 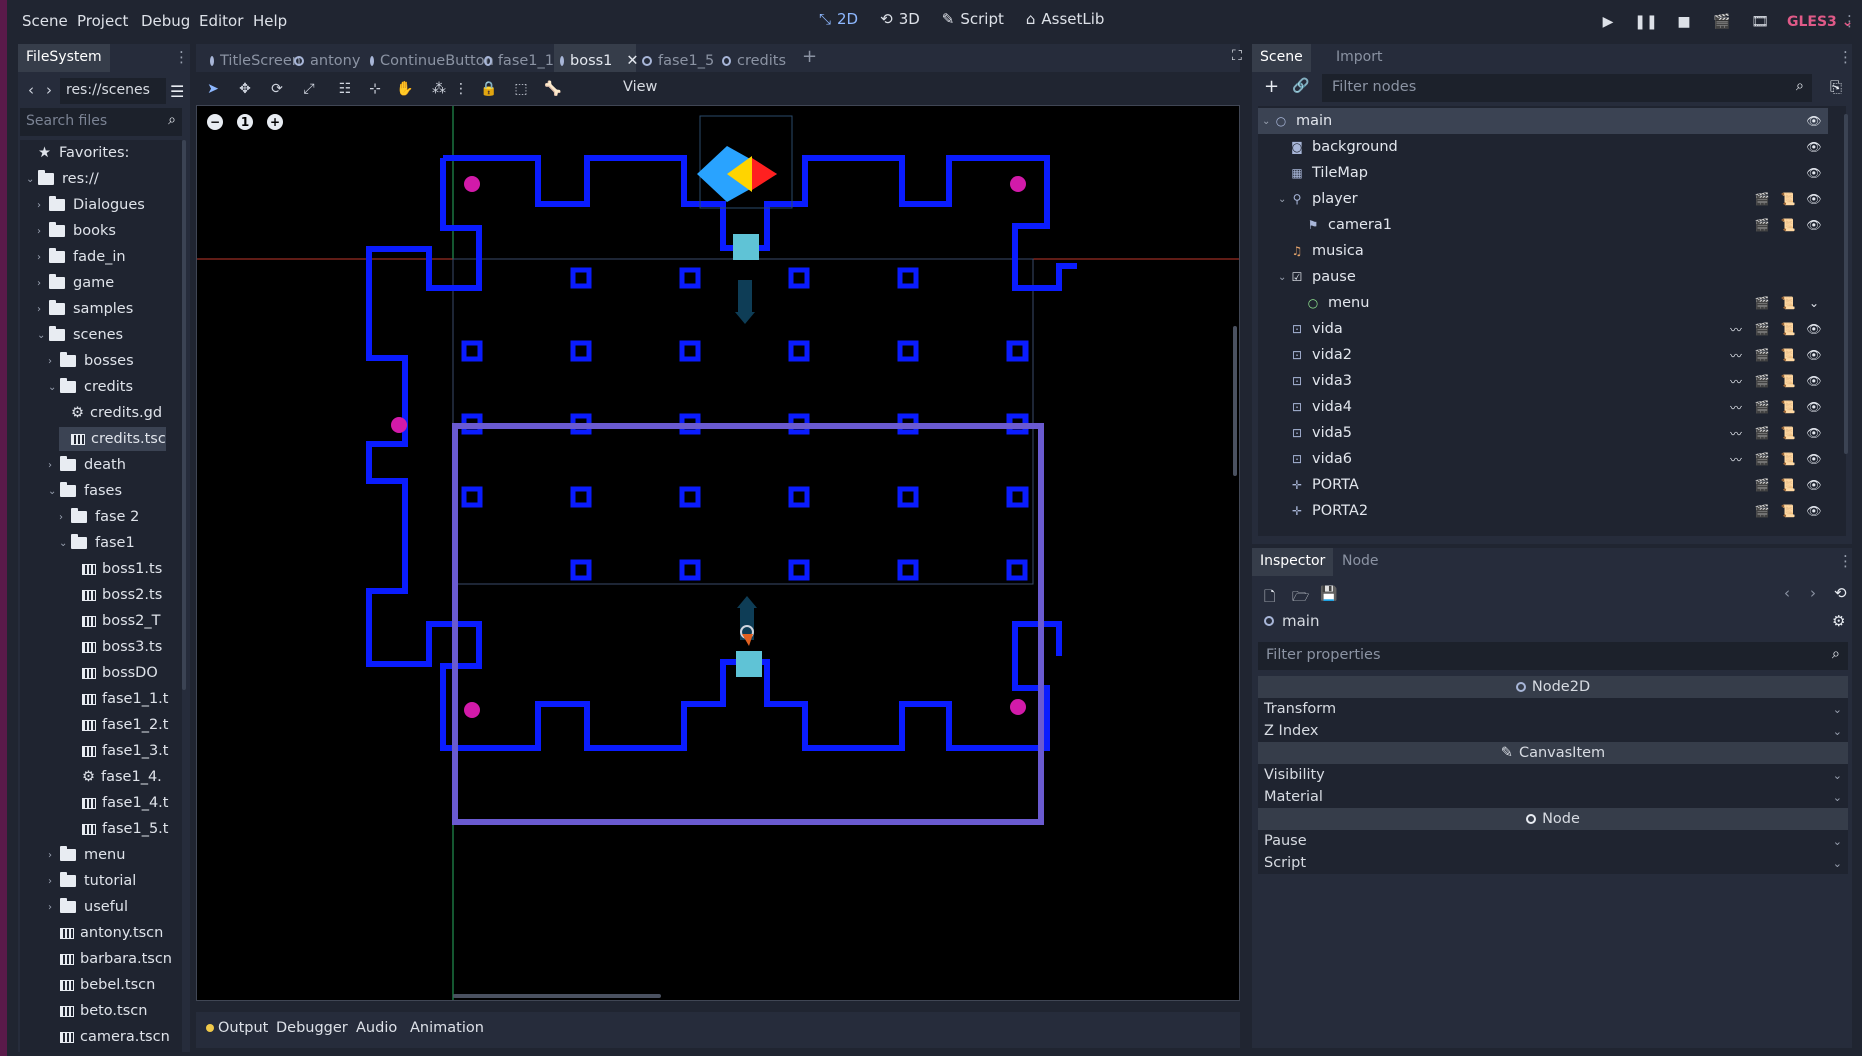 What do you see at coordinates (113, 91) in the screenshot?
I see `fs-path-field: res://scenes` at bounding box center [113, 91].